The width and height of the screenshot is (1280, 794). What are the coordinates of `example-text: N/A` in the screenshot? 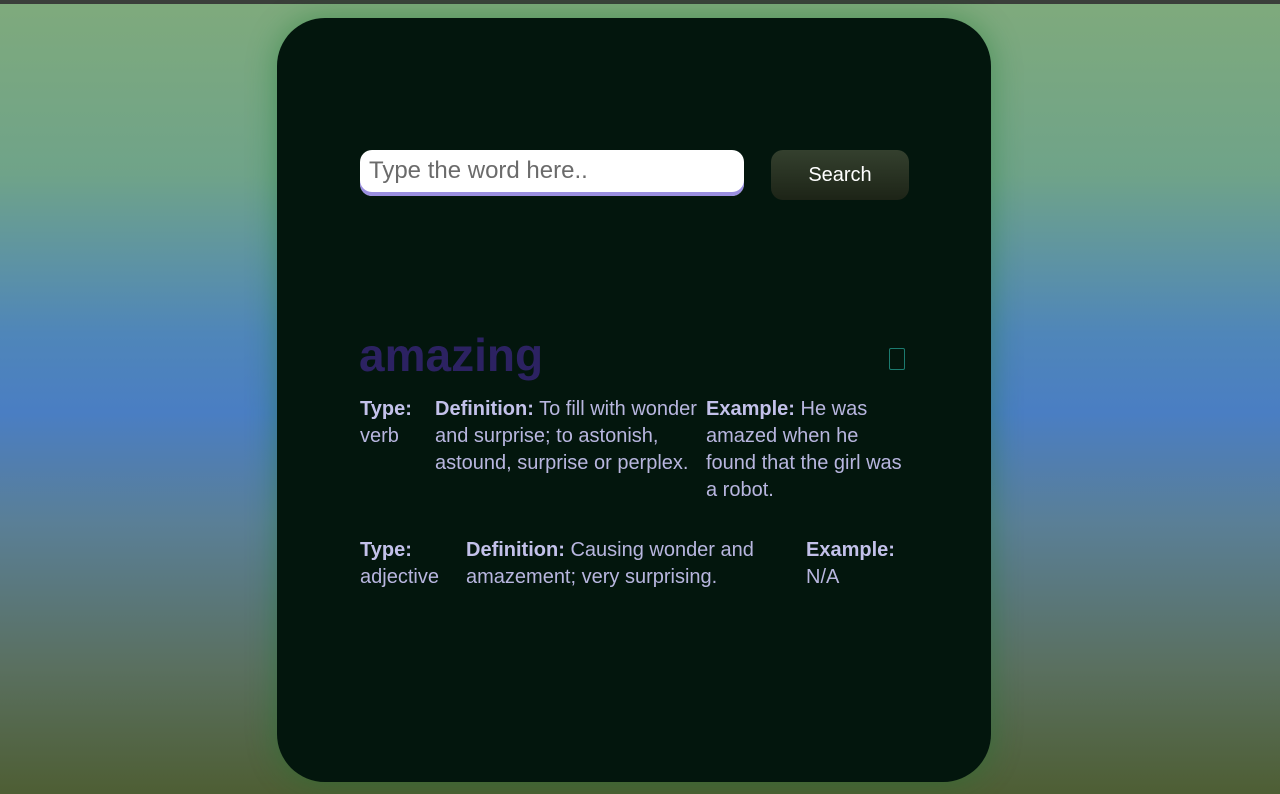 It's located at (823, 577).